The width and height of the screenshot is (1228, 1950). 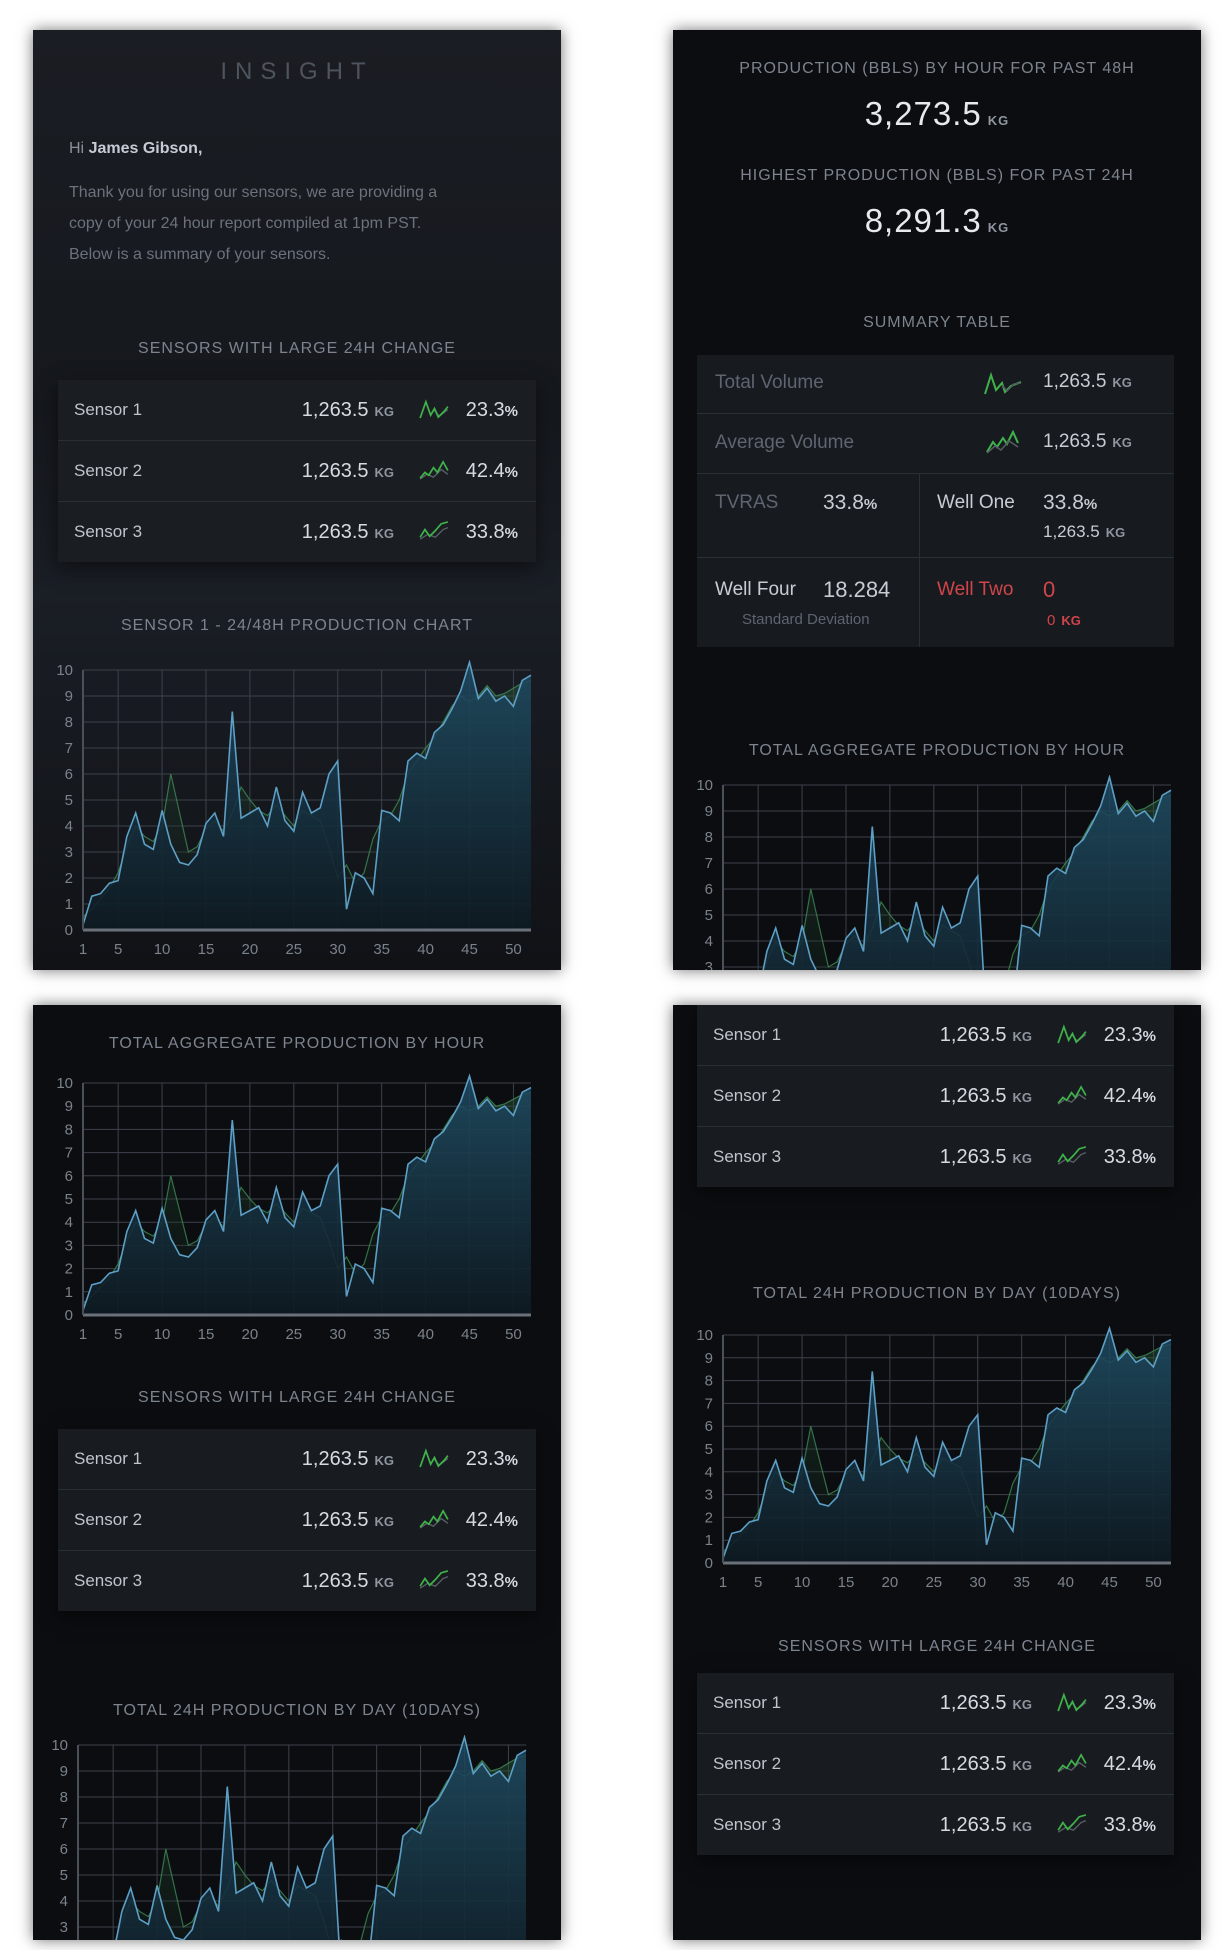 I want to click on sensor-change: 23.3%, so click(x=1130, y=1036).